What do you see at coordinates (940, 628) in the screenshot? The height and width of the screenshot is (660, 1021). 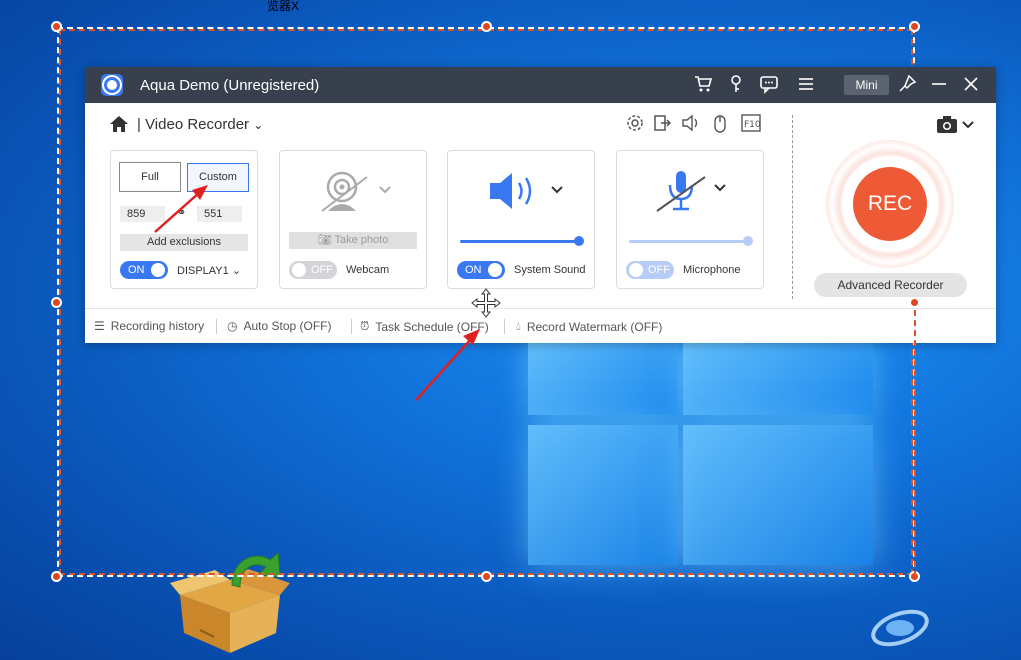 I see `site-watermark` at bounding box center [940, 628].